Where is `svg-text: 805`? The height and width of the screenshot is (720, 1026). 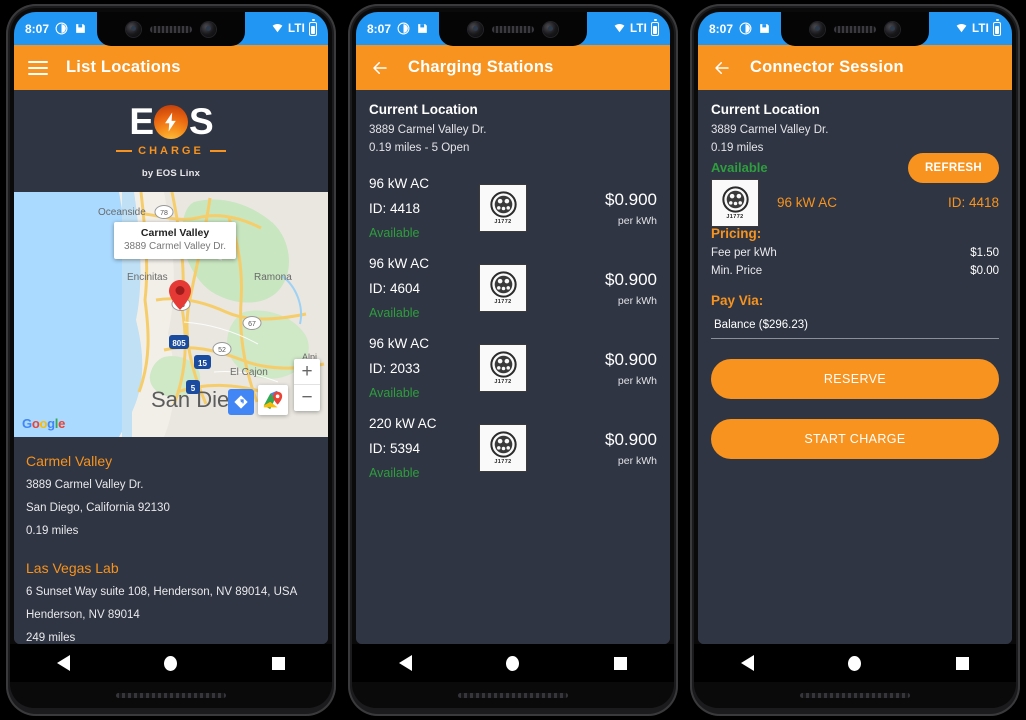 svg-text: 805 is located at coordinates (179, 343).